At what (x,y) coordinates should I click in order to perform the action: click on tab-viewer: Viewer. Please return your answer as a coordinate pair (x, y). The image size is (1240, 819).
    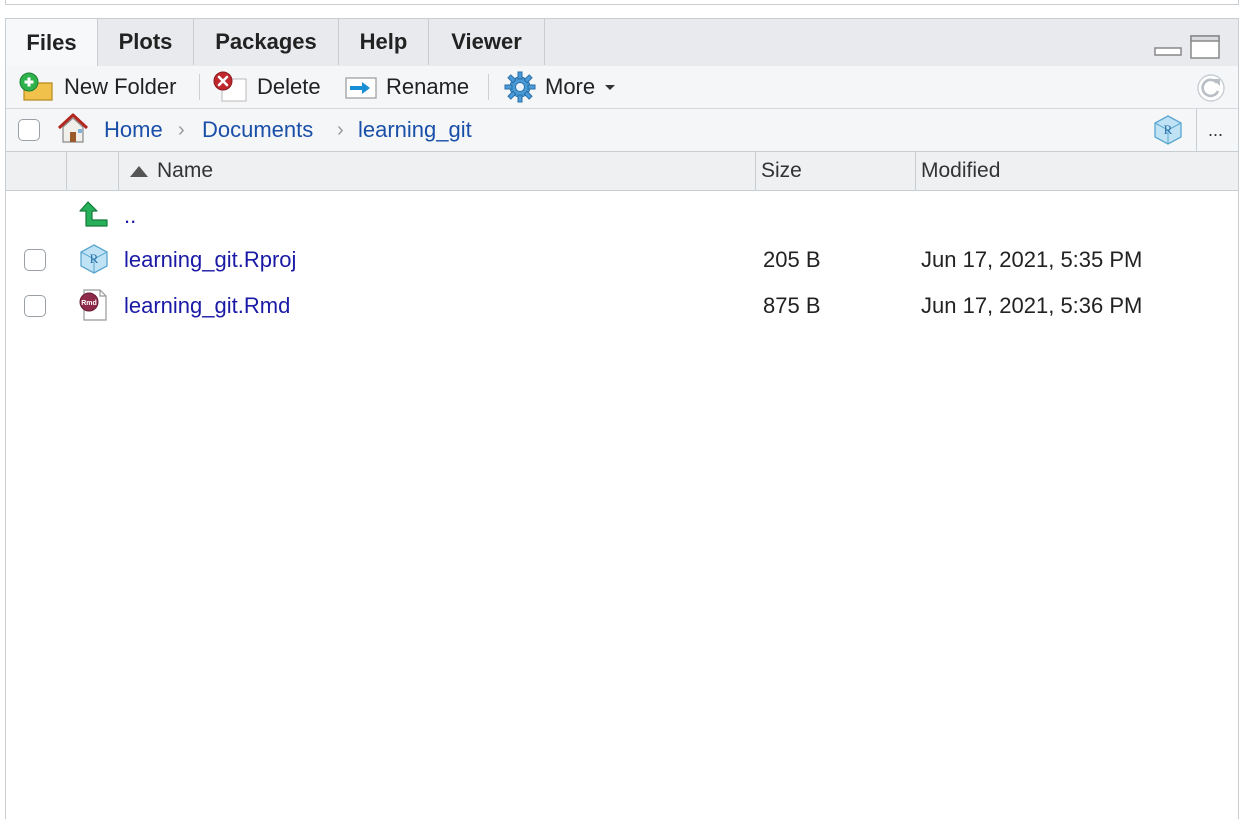
    Looking at the image, I should click on (487, 42).